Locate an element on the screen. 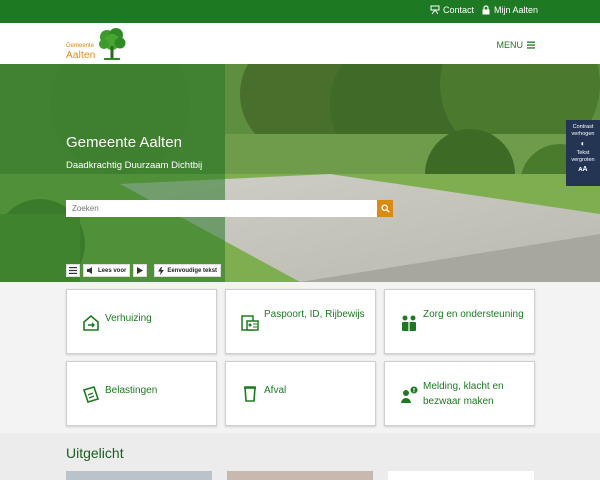 Image resolution: width=600 pixels, height=480 pixels. logo-text-big: Aalten is located at coordinates (81, 55).